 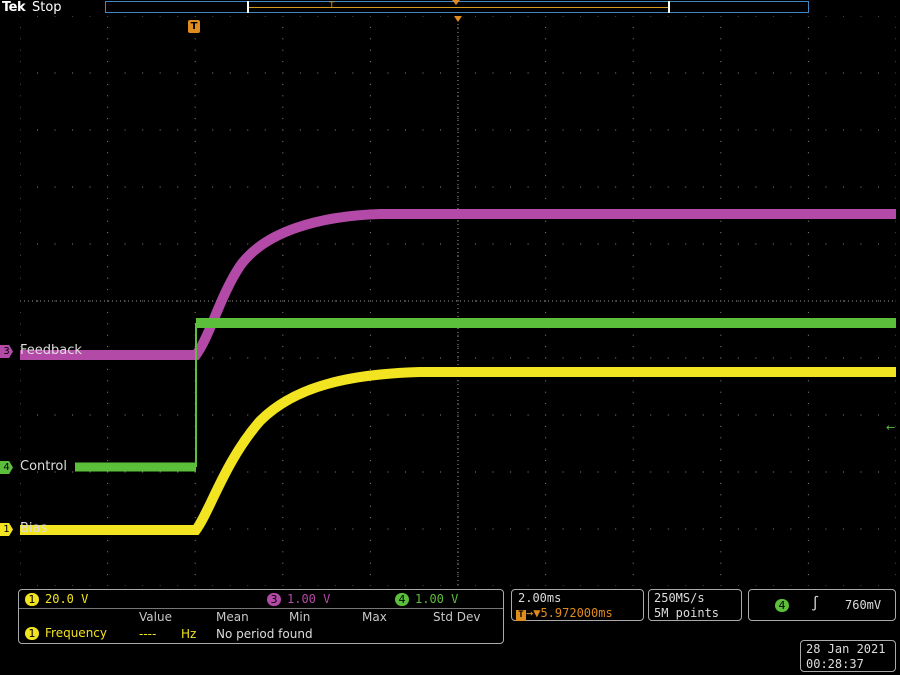 What do you see at coordinates (309, 599) in the screenshot?
I see `ch3-scale-value: 1.00 V` at bounding box center [309, 599].